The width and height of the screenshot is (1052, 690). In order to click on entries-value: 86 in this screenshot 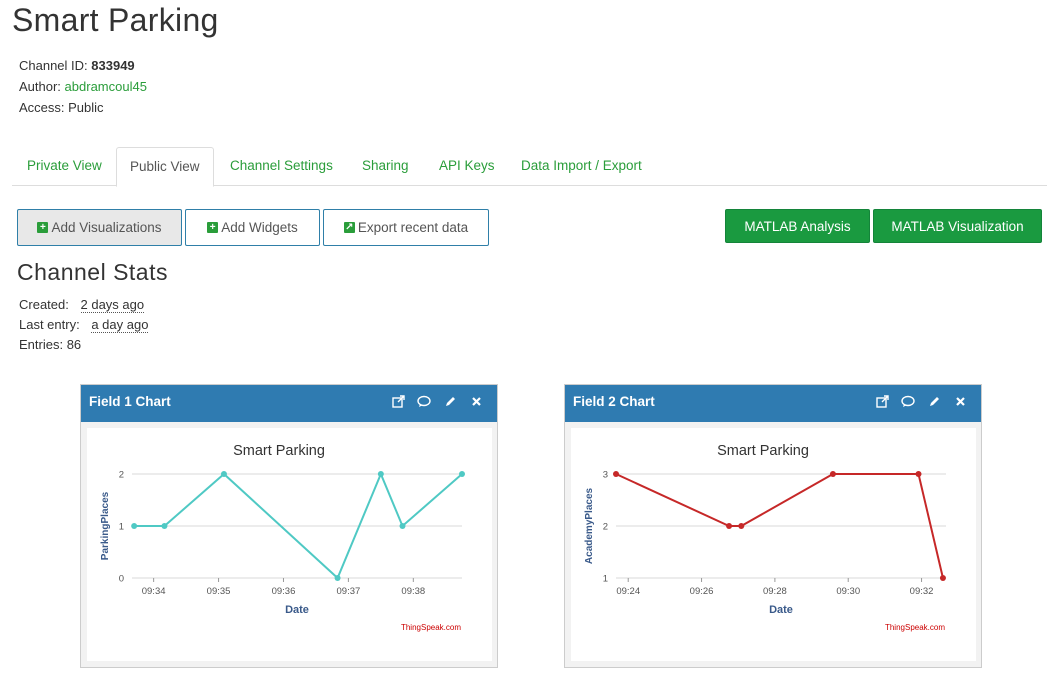, I will do `click(74, 344)`.